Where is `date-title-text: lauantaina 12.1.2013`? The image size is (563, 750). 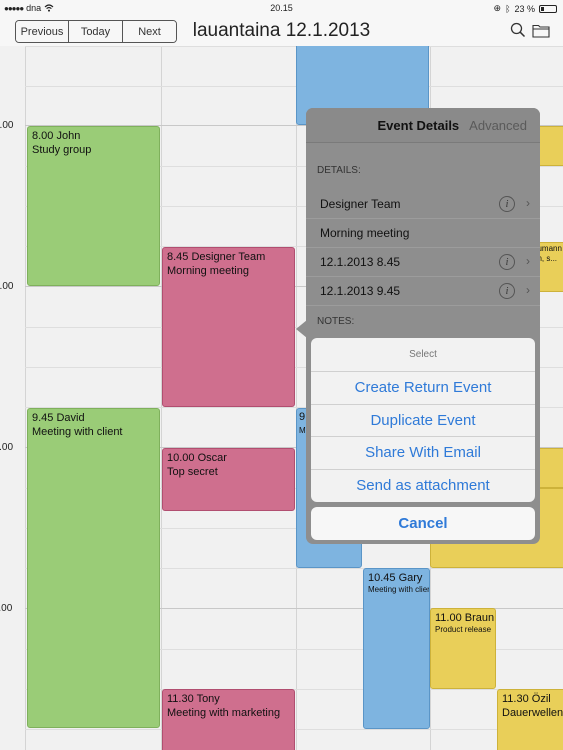
date-title-text: lauantaina 12.1.2013 is located at coordinates (281, 30).